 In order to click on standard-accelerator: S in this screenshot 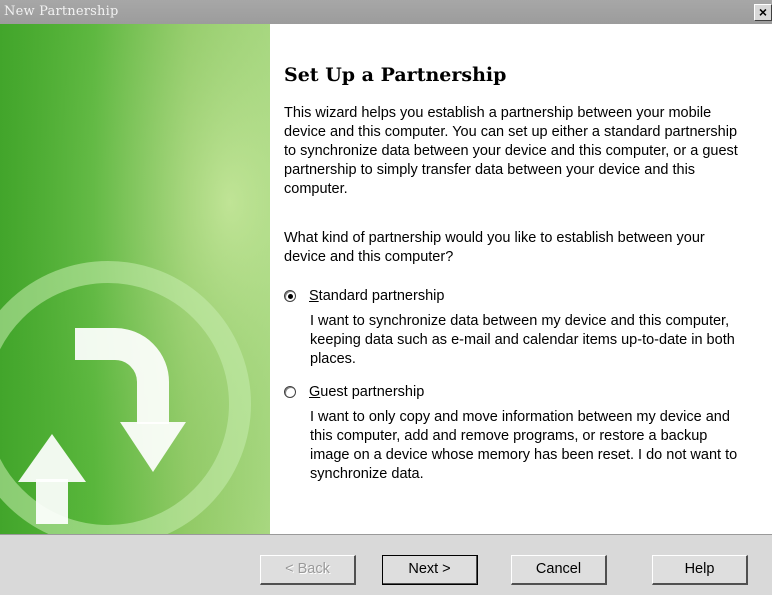, I will do `click(314, 296)`.